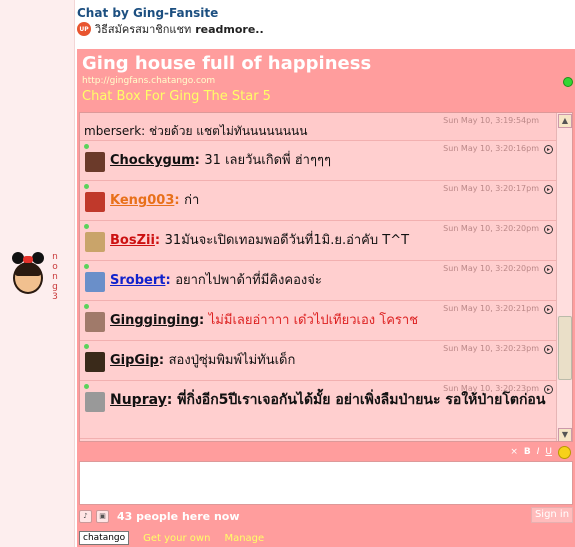 Image resolution: width=575 pixels, height=547 pixels. Describe the element at coordinates (55, 277) in the screenshot. I see `avatar-name: nong3` at that location.